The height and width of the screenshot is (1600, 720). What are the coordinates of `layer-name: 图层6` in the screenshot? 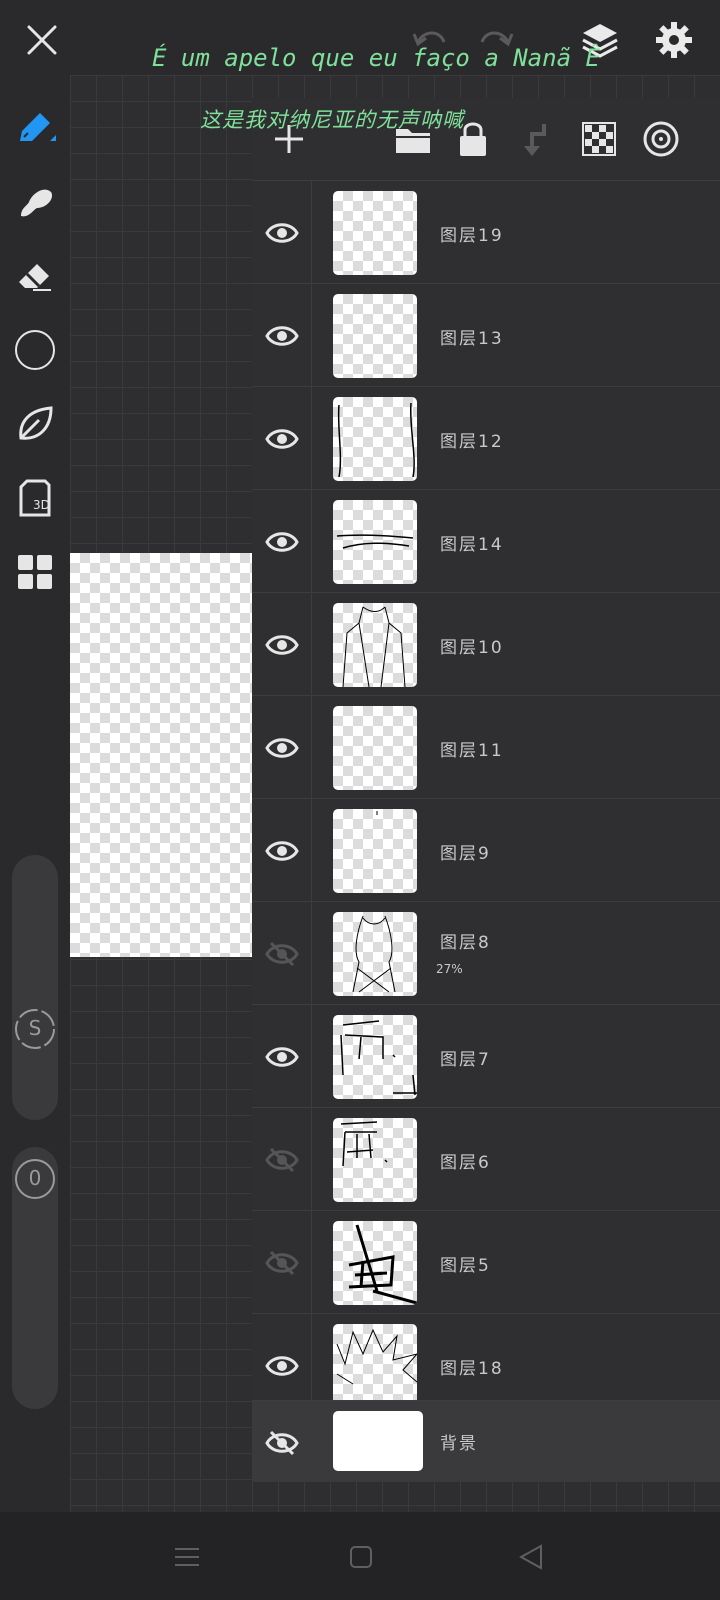 It's located at (465, 1163).